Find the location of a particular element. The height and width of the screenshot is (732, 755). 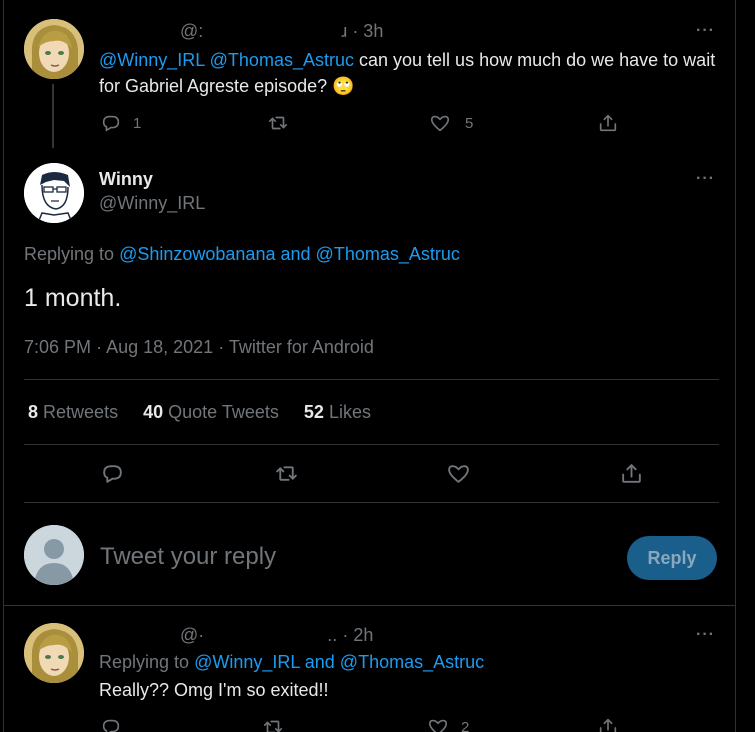

main-retweet-action is located at coordinates (286, 473).